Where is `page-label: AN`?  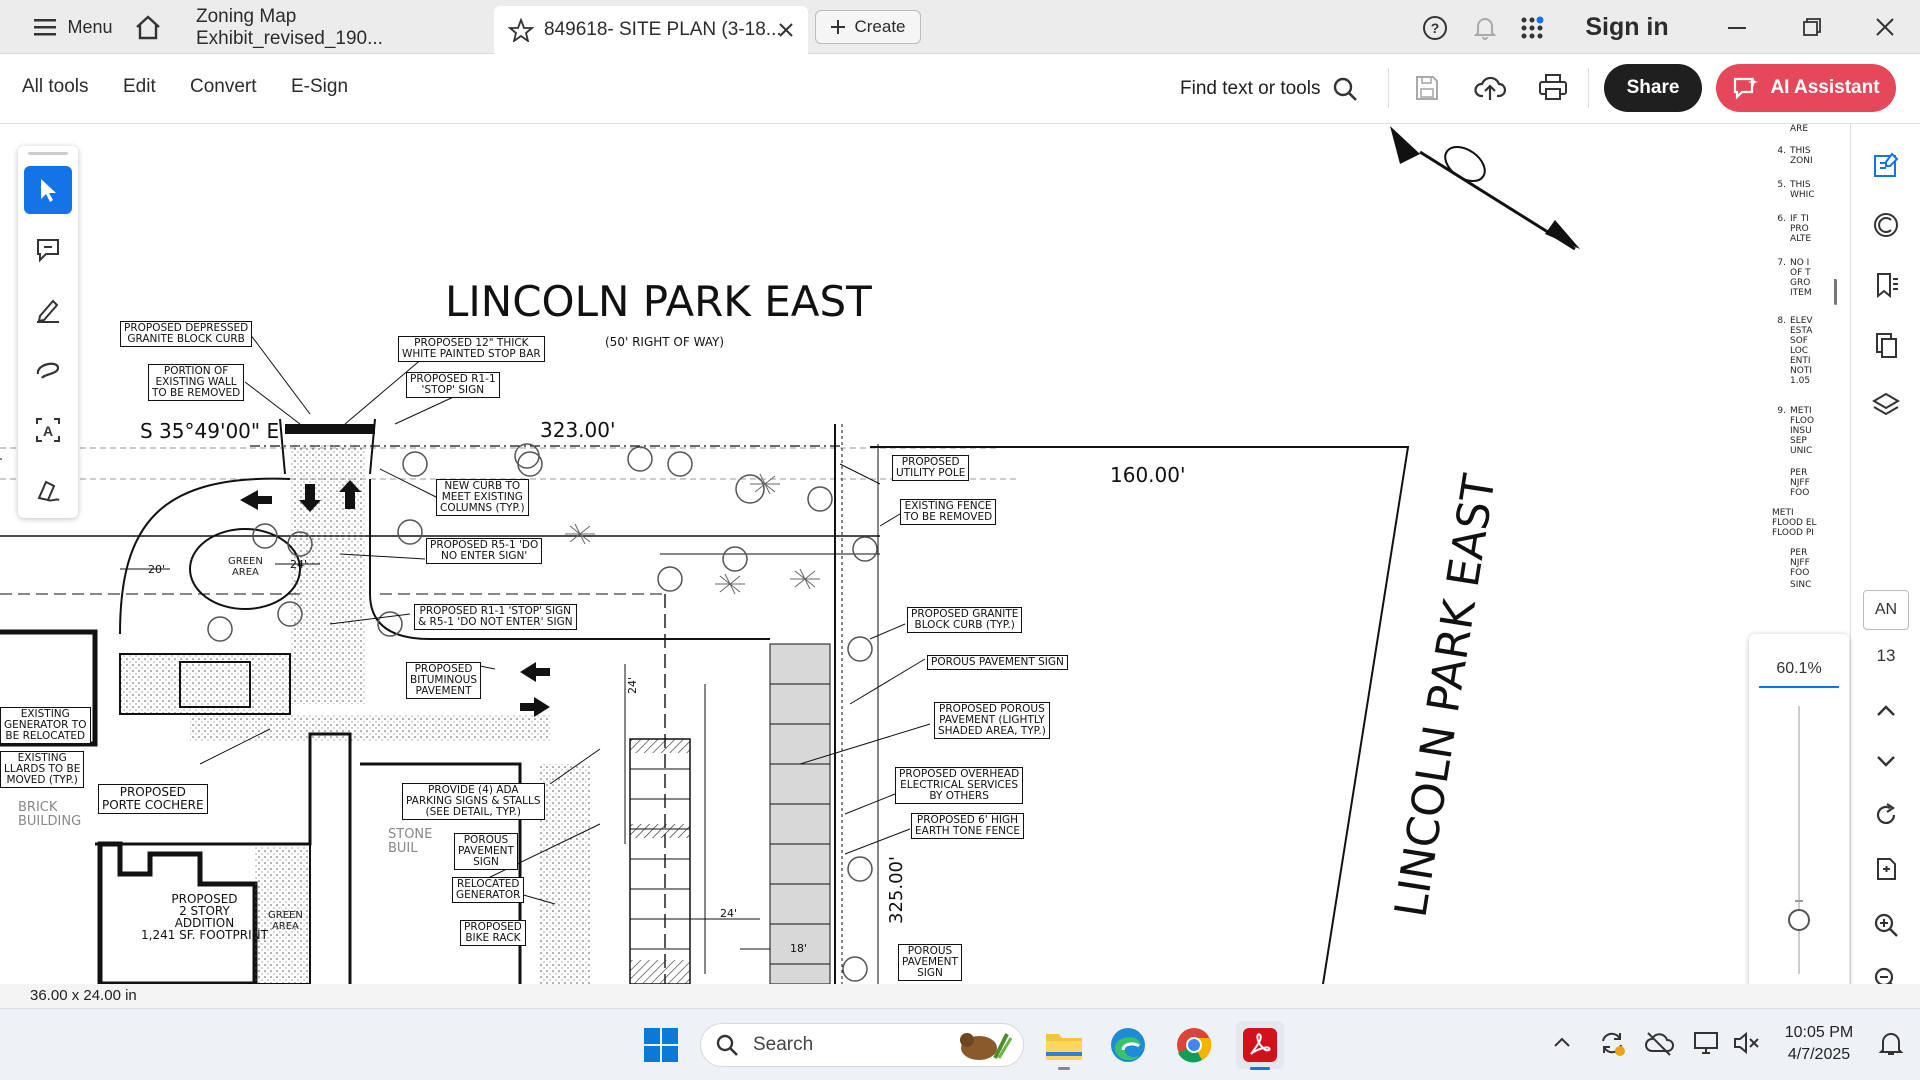 page-label: AN is located at coordinates (1886, 609).